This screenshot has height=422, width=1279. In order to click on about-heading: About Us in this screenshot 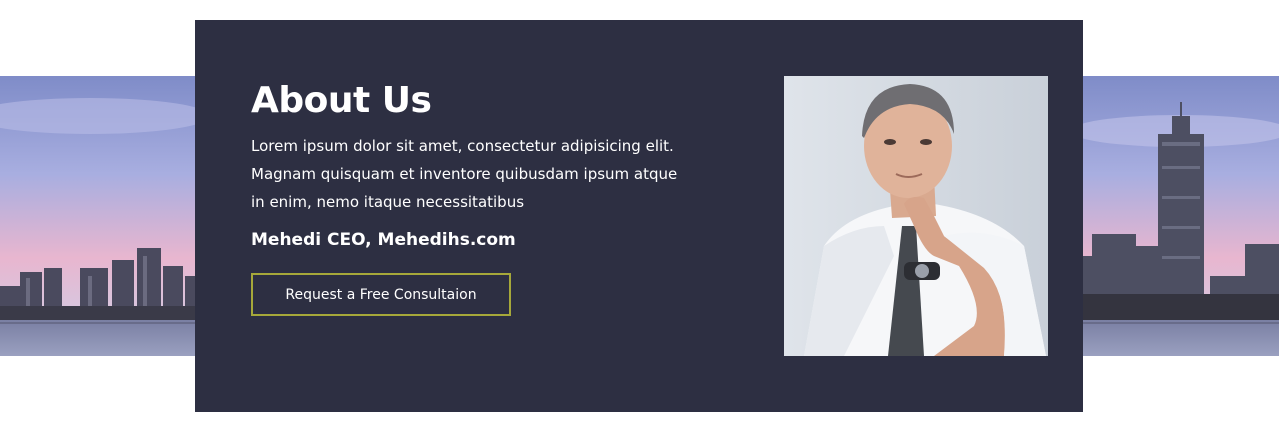, I will do `click(341, 100)`.